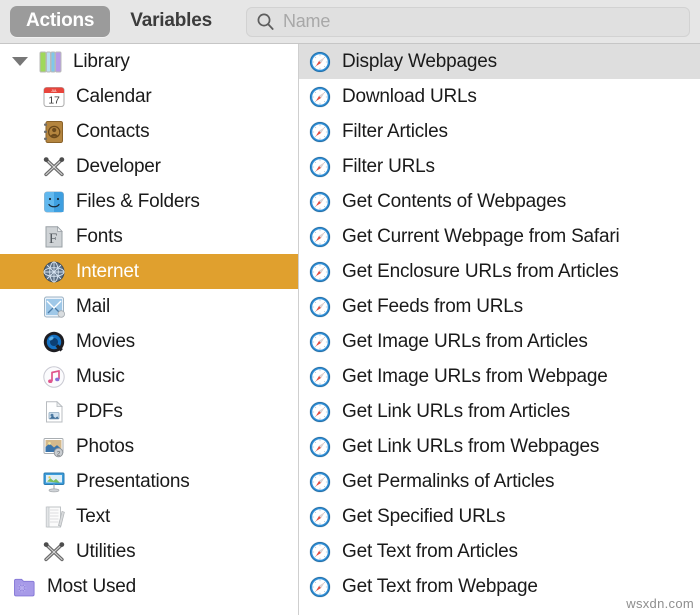 This screenshot has width=700, height=615. What do you see at coordinates (149, 551) in the screenshot?
I see `sidebar-item-utilities: Utilities` at bounding box center [149, 551].